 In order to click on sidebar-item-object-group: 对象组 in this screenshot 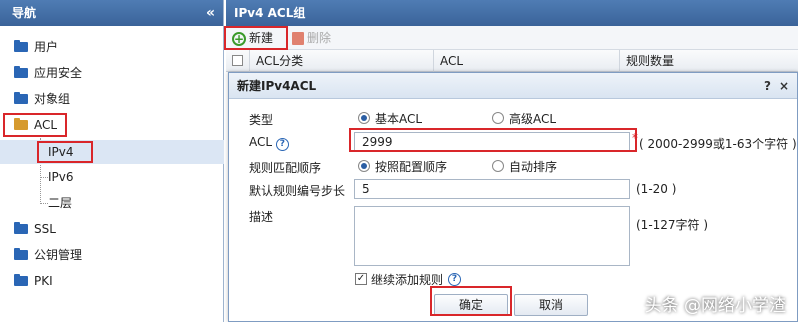, I will do `click(112, 99)`.